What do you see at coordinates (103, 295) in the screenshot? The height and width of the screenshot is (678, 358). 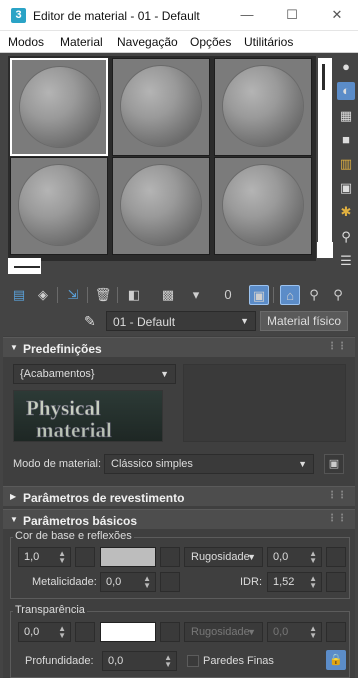 I see `delete-icon: 🗑` at bounding box center [103, 295].